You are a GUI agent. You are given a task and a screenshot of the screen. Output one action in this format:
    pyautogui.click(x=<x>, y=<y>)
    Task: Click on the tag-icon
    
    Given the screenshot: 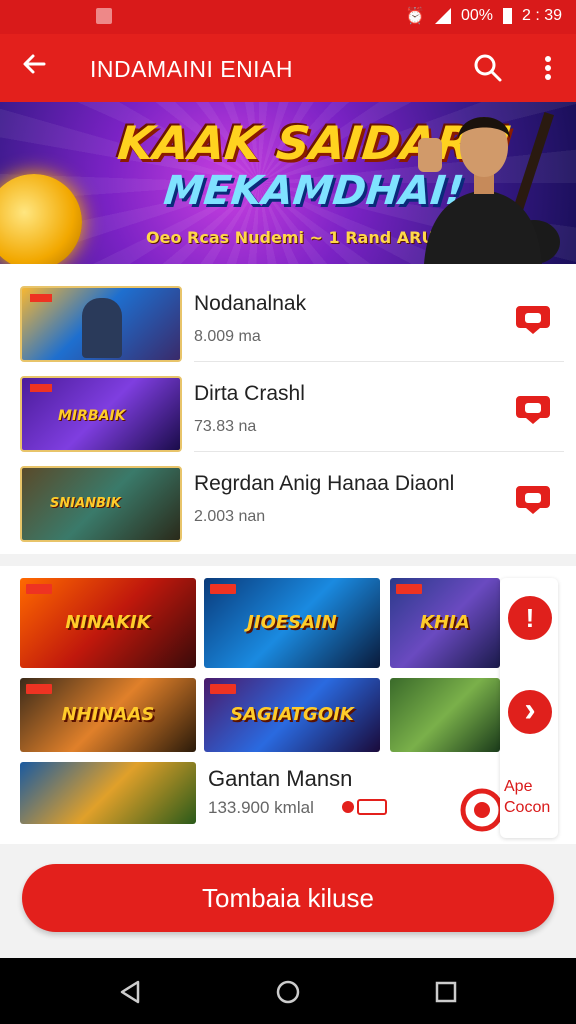 What is the action you would take?
    pyautogui.click(x=364, y=807)
    